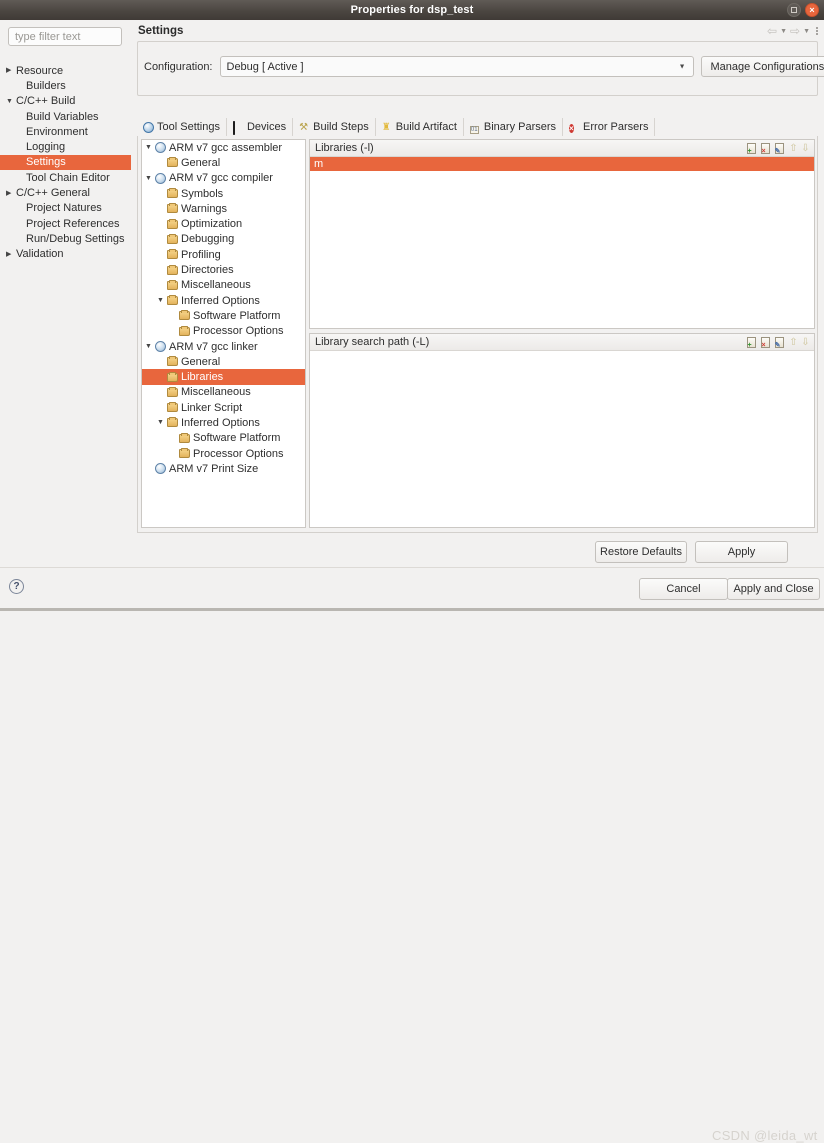 The image size is (824, 1143). What do you see at coordinates (794, 10) in the screenshot?
I see `maximize-button` at bounding box center [794, 10].